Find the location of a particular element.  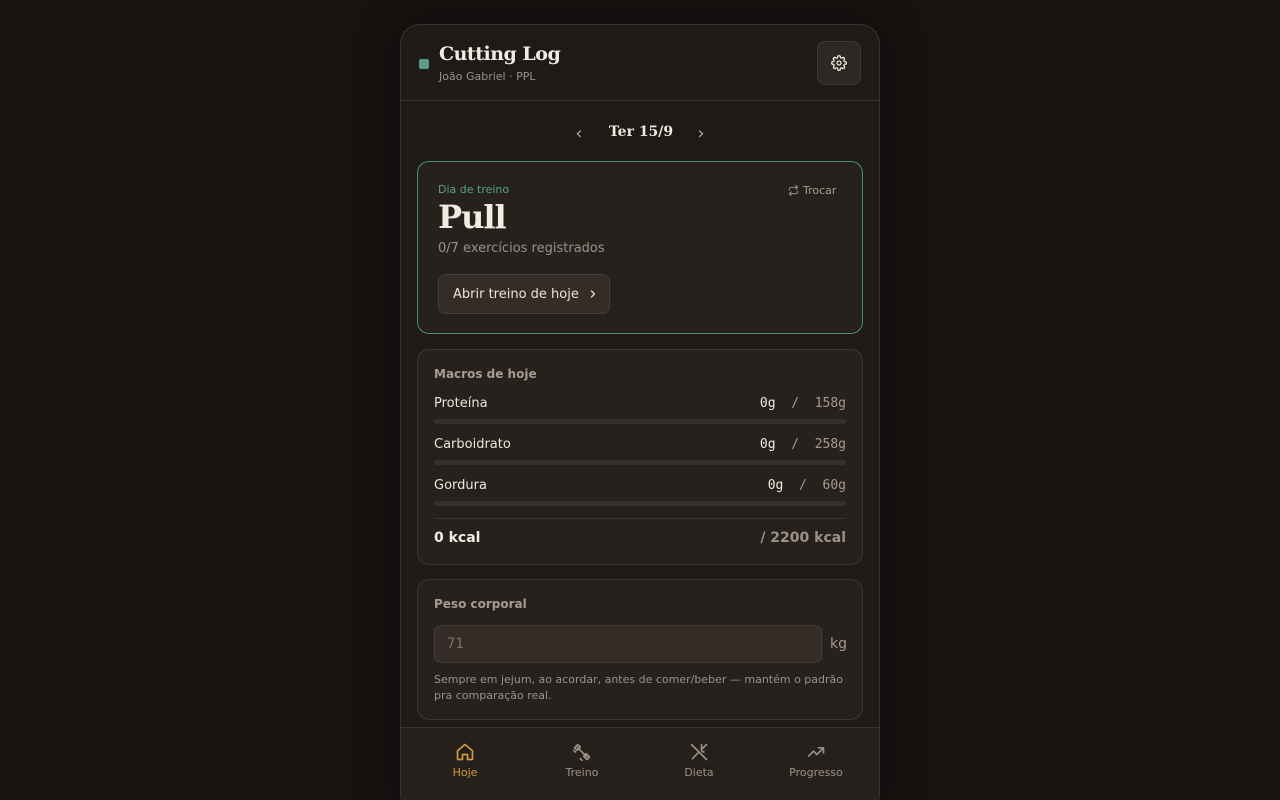

status-indicator is located at coordinates (424, 64).